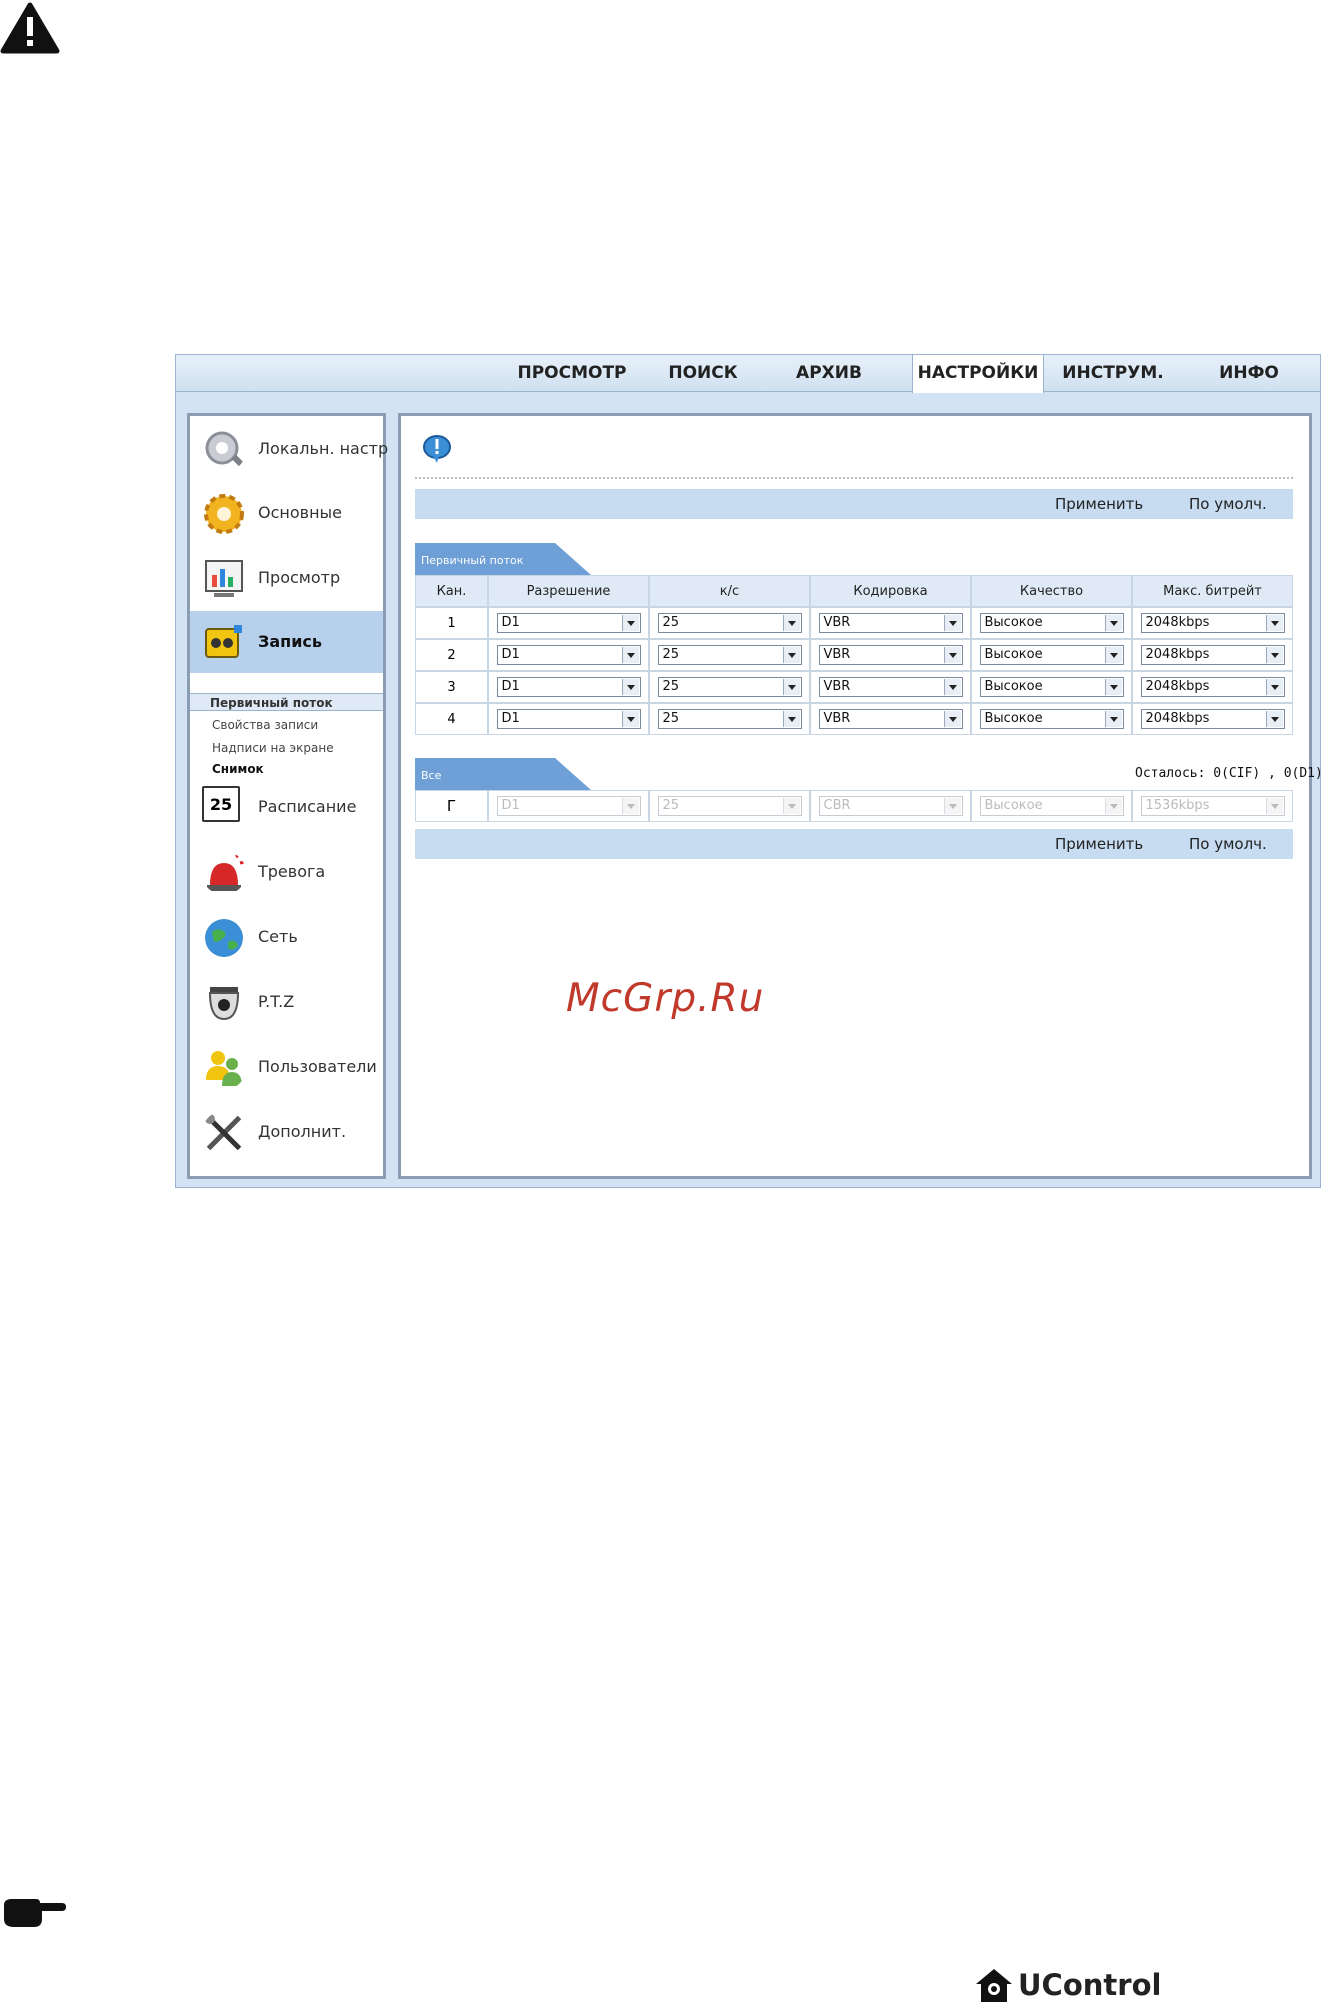  I want to click on sidebar-item-local-settings: Локальн. настр, so click(289, 449).